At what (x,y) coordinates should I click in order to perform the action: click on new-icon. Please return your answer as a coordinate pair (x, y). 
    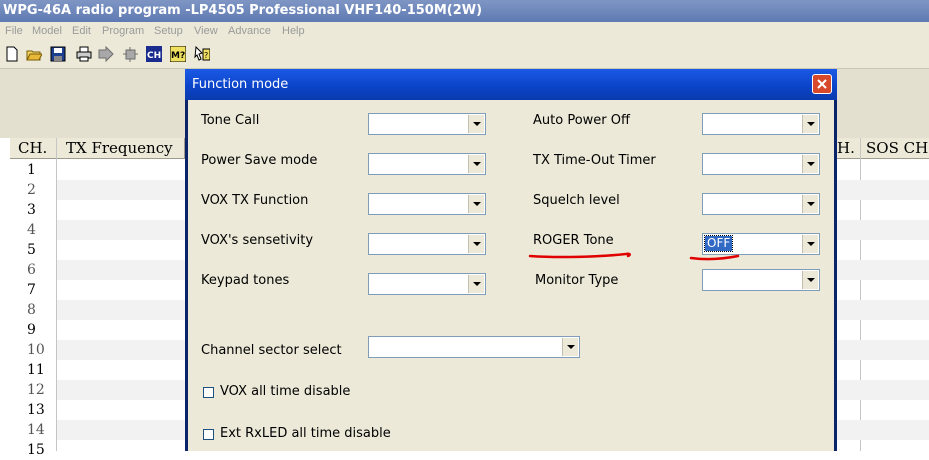
    Looking at the image, I should click on (12, 54).